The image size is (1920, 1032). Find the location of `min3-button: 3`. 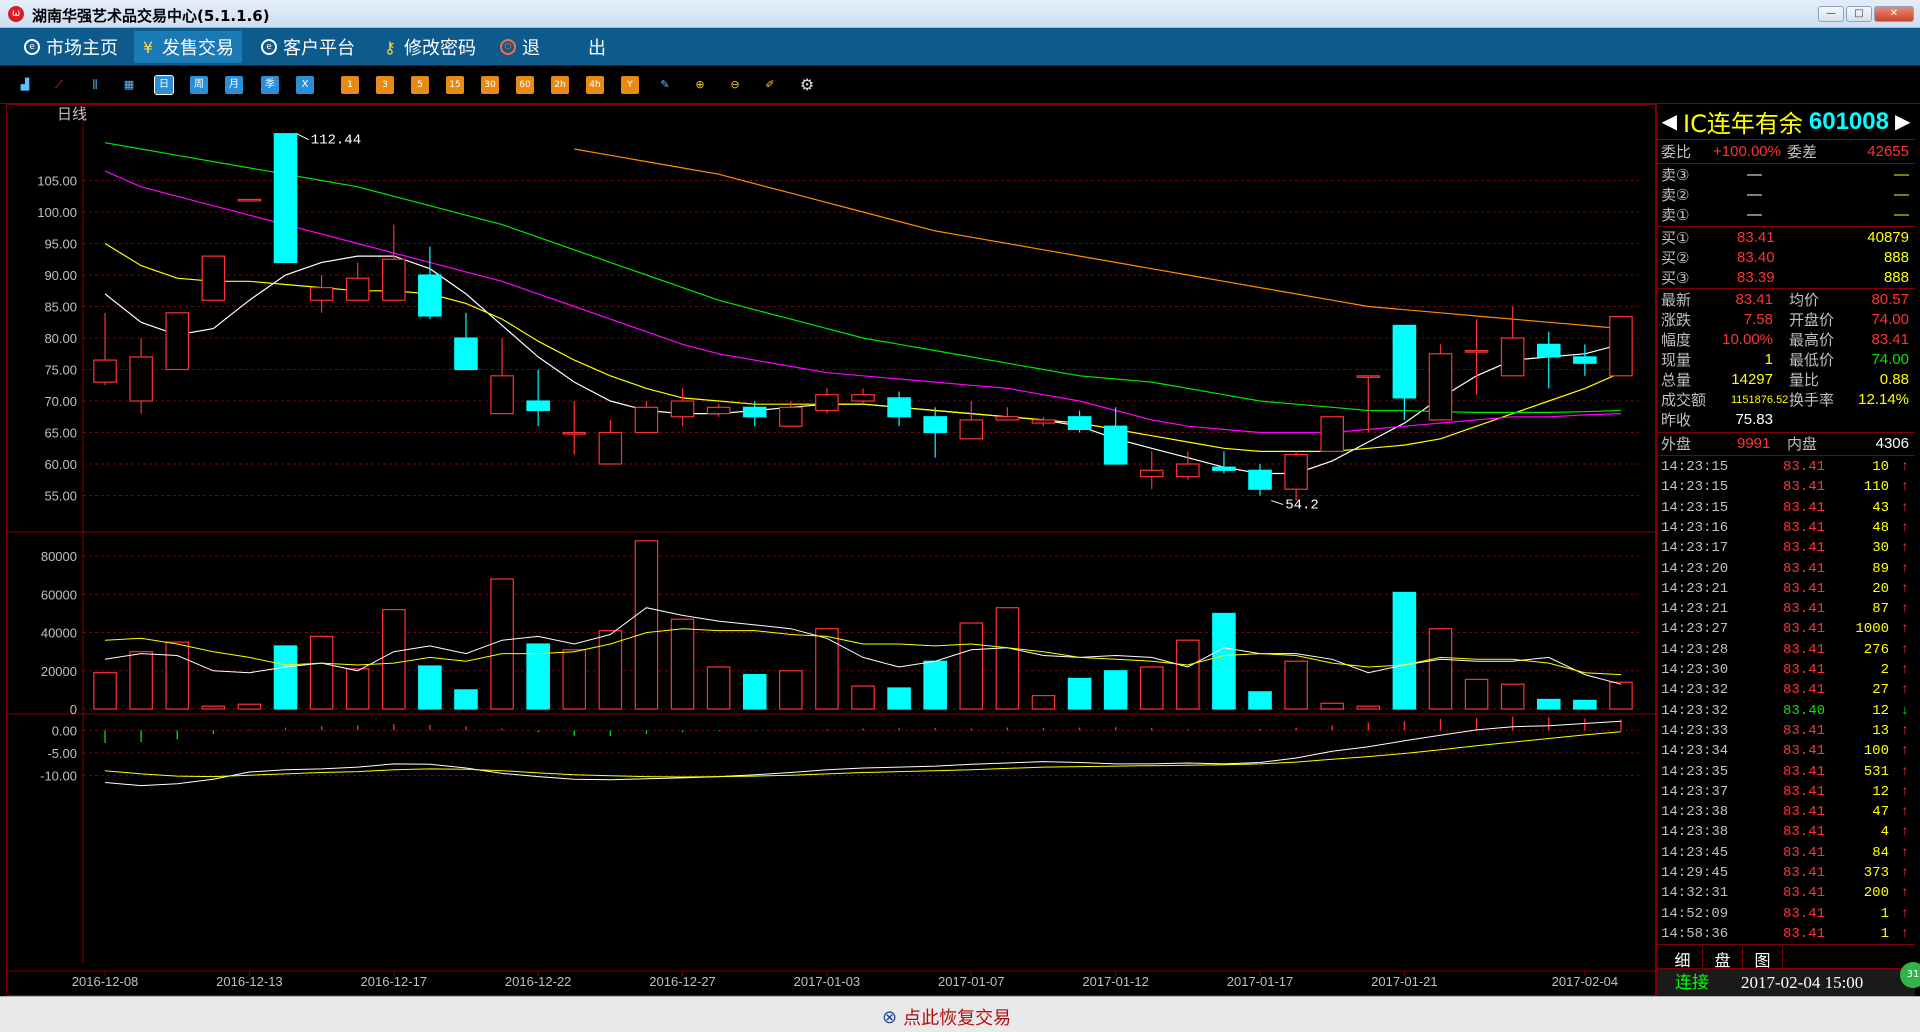

min3-button: 3 is located at coordinates (385, 85).